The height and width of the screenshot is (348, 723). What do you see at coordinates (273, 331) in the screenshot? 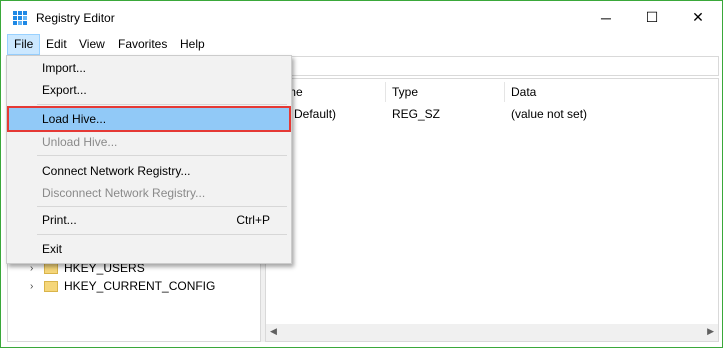
I see `scroll-left-icon: ◀` at bounding box center [273, 331].